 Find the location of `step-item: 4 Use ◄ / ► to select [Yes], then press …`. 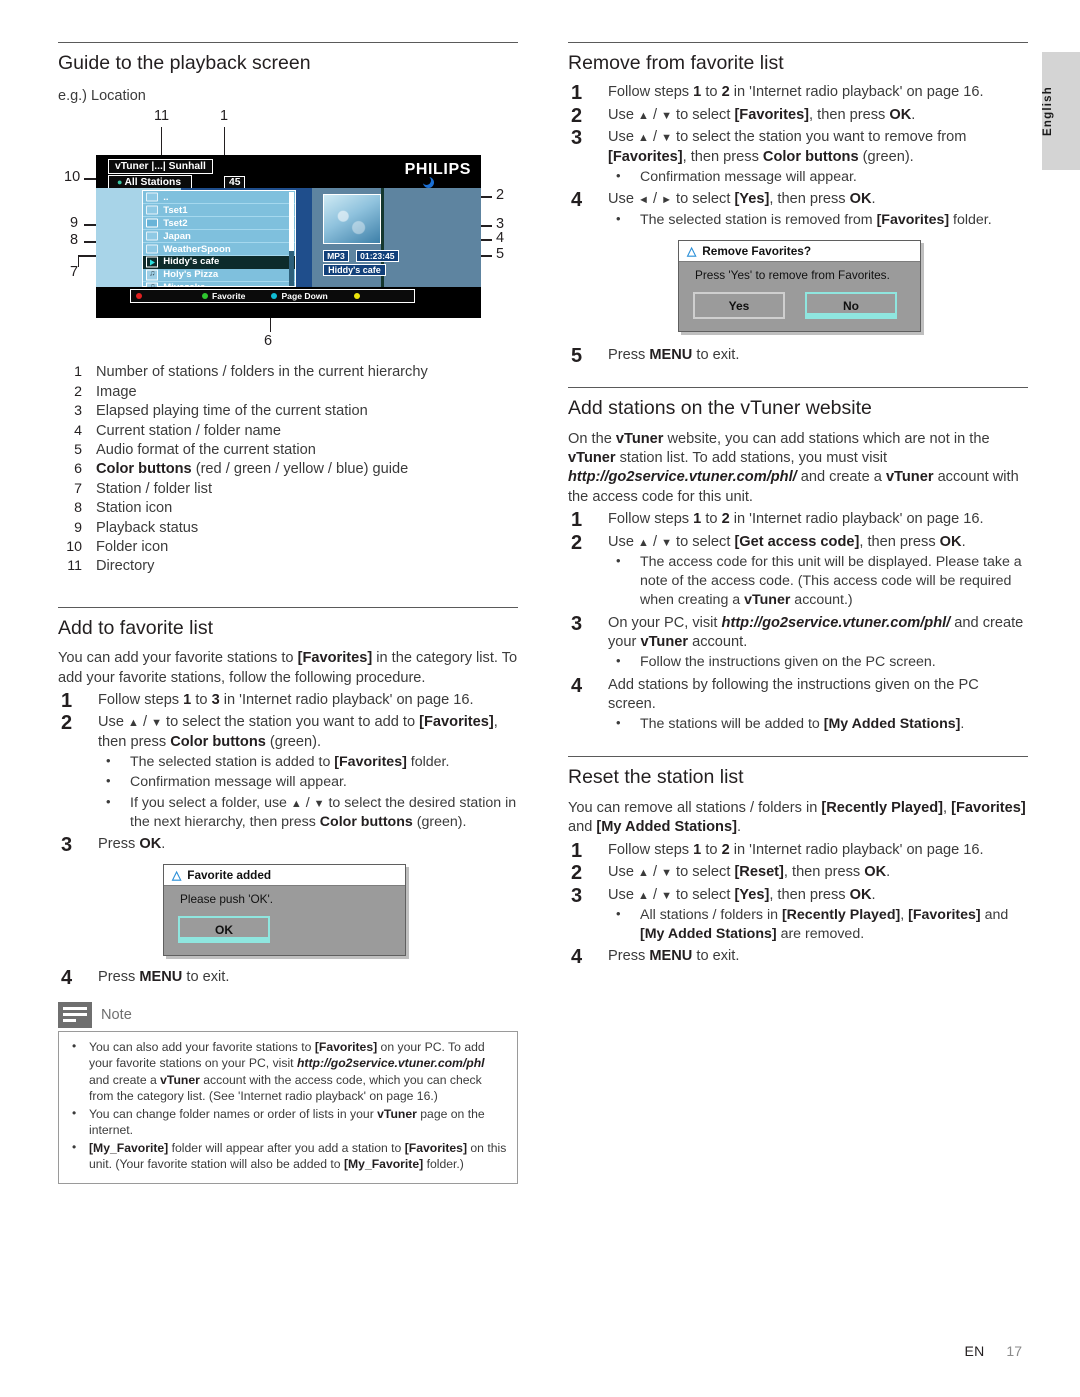

step-item: 4 Use ◄ / ► to select [Yes], then press … is located at coordinates (798, 209).